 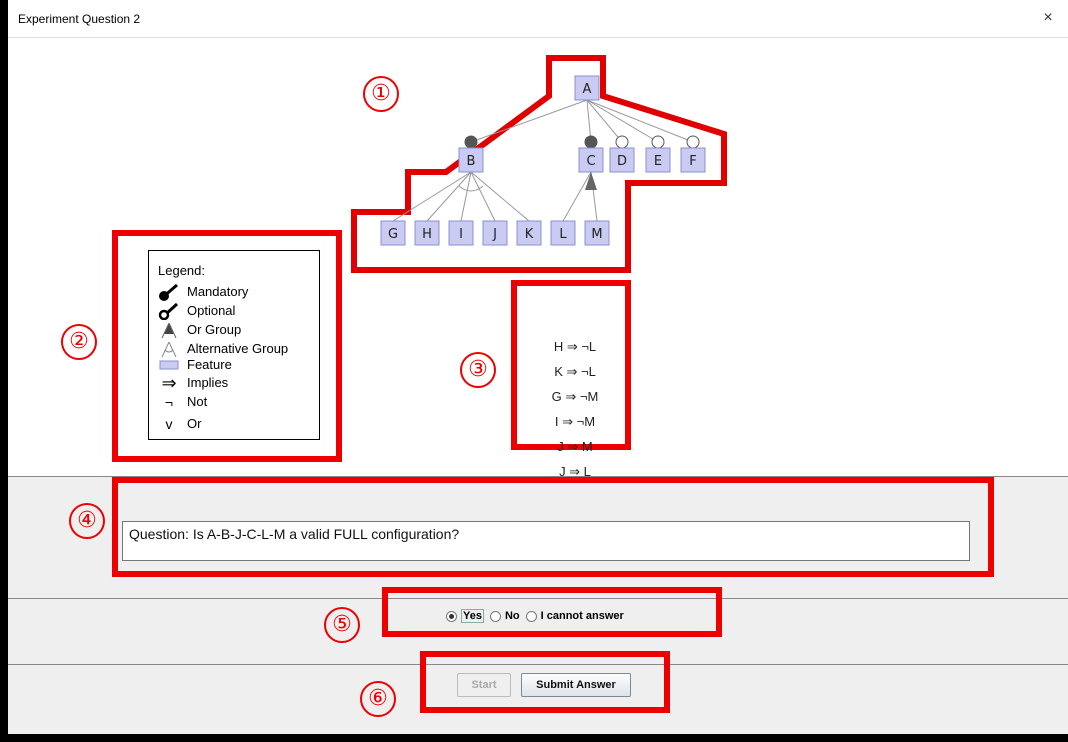 I want to click on legend-row-implies: ⇒ Implies, so click(x=234, y=383).